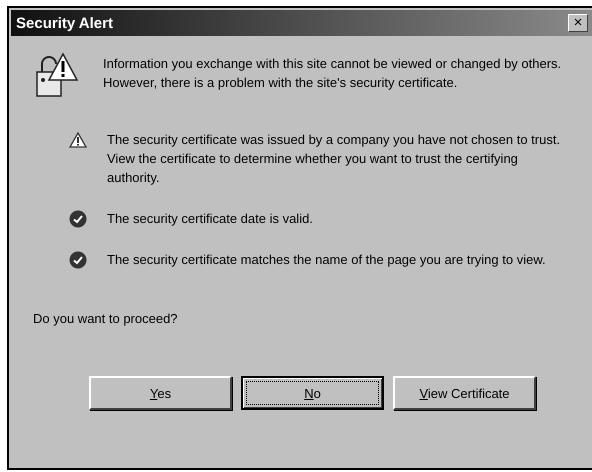 This screenshot has height=472, width=592. Describe the element at coordinates (332, 73) in the screenshot. I see `intro-text: Information you exchange with this site cannot be viewed or changed by others. However, there is a problem with the site's security certificate.` at that location.